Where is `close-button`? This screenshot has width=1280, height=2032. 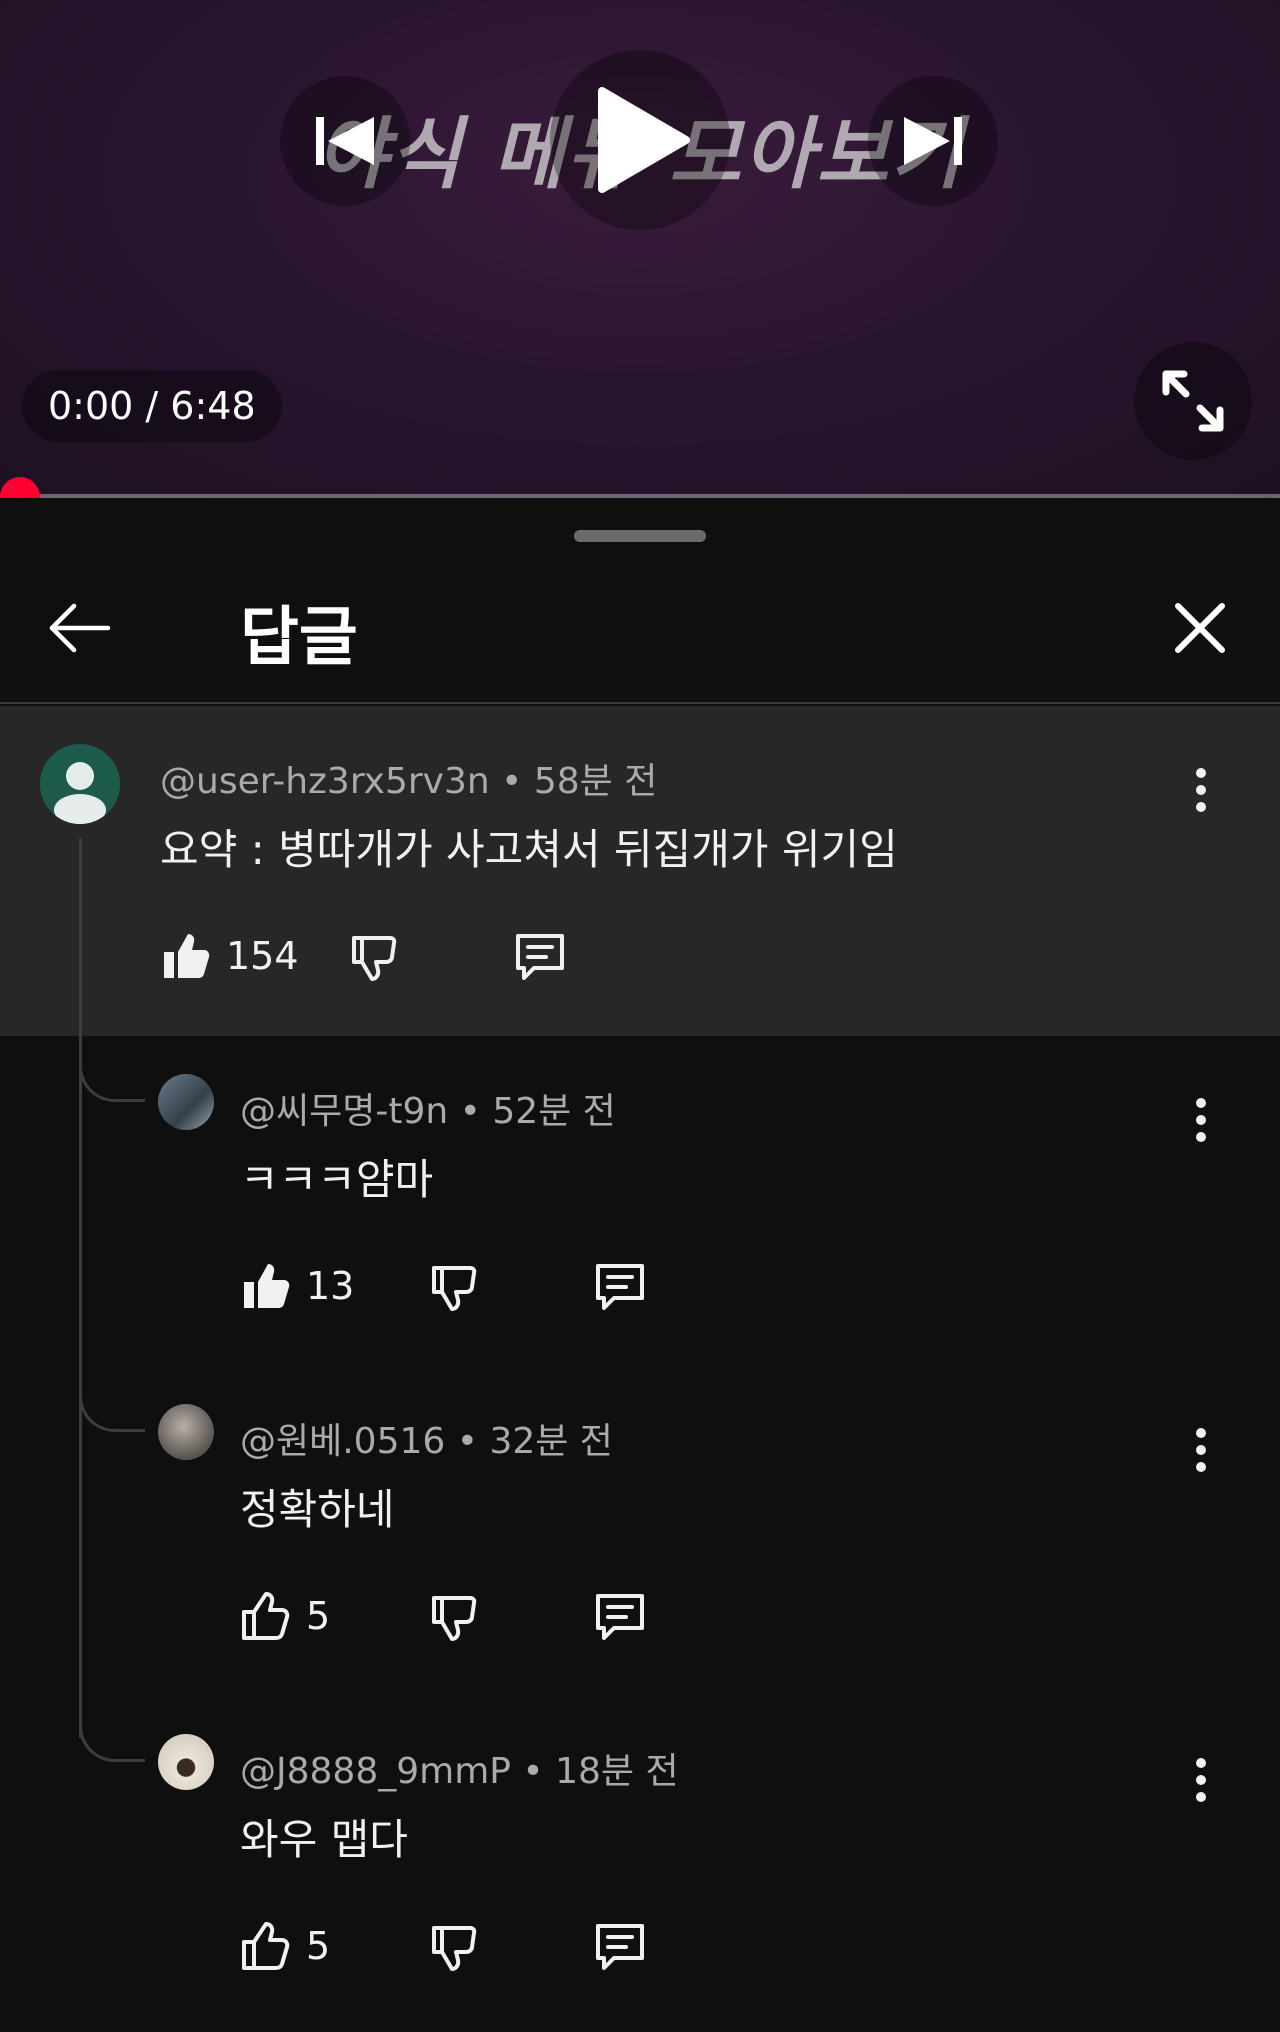
close-button is located at coordinates (1200, 628).